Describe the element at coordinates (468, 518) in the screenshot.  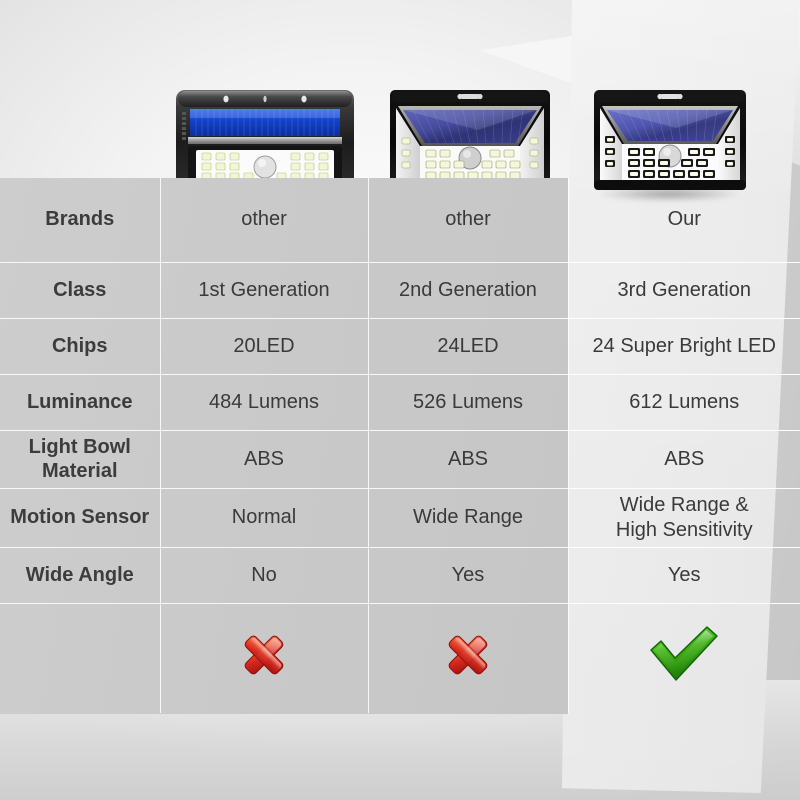
I see `cell-sensor-other2: Wide Range` at that location.